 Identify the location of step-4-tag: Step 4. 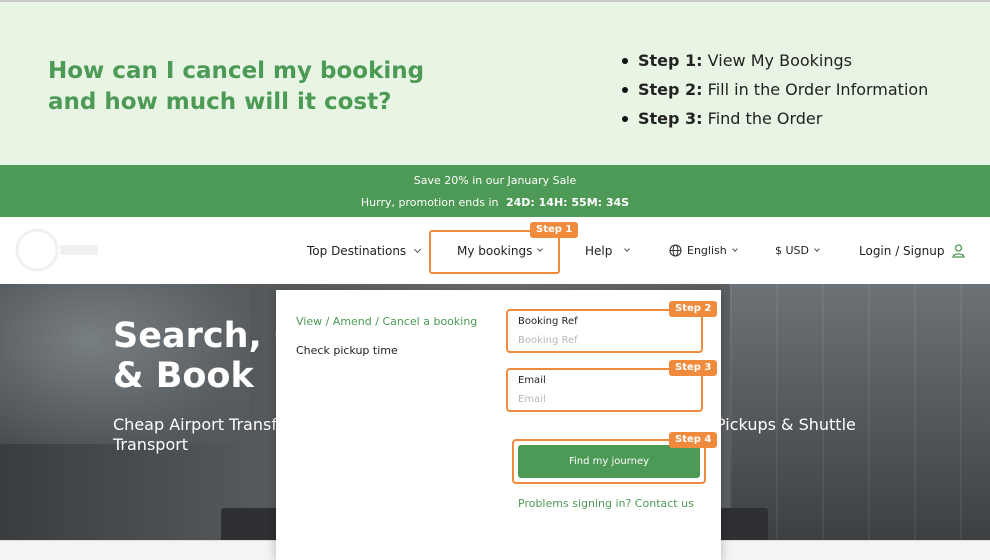
(693, 440).